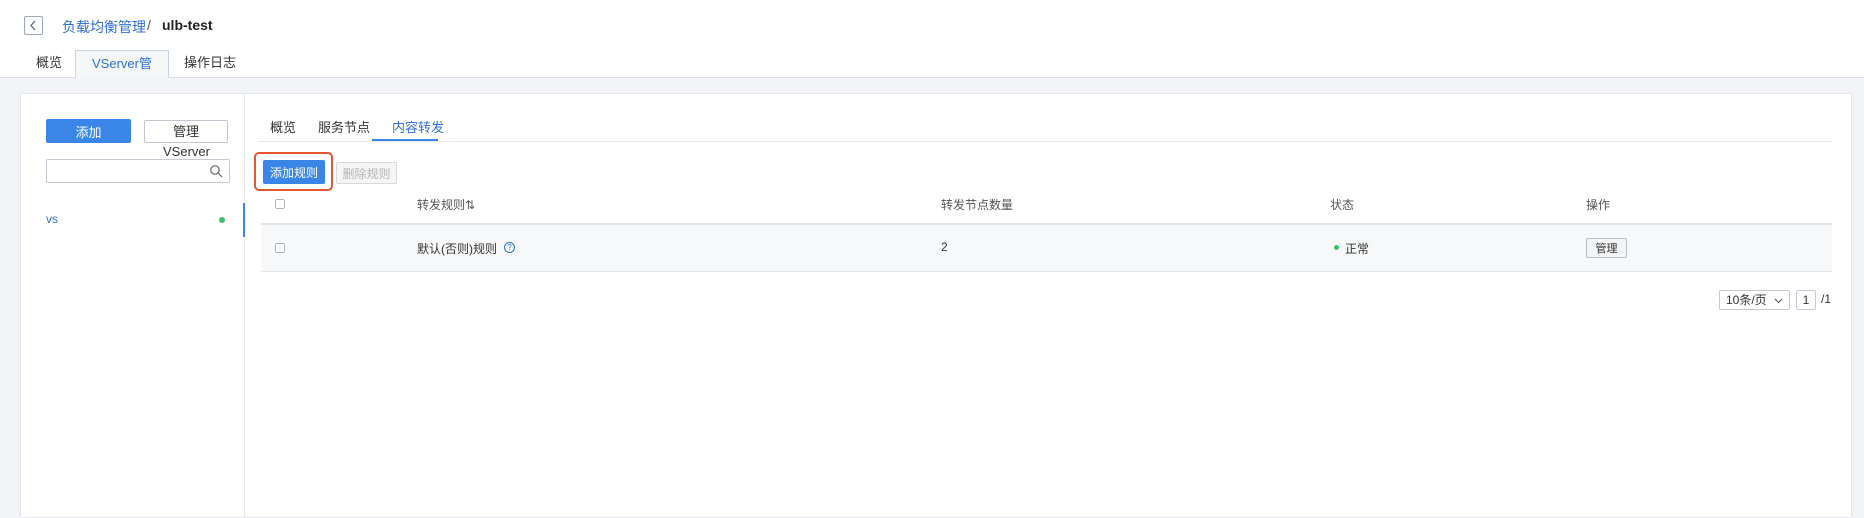 This screenshot has height=518, width=1864. Describe the element at coordinates (283, 126) in the screenshot. I see `subtab-overview: 概览` at that location.